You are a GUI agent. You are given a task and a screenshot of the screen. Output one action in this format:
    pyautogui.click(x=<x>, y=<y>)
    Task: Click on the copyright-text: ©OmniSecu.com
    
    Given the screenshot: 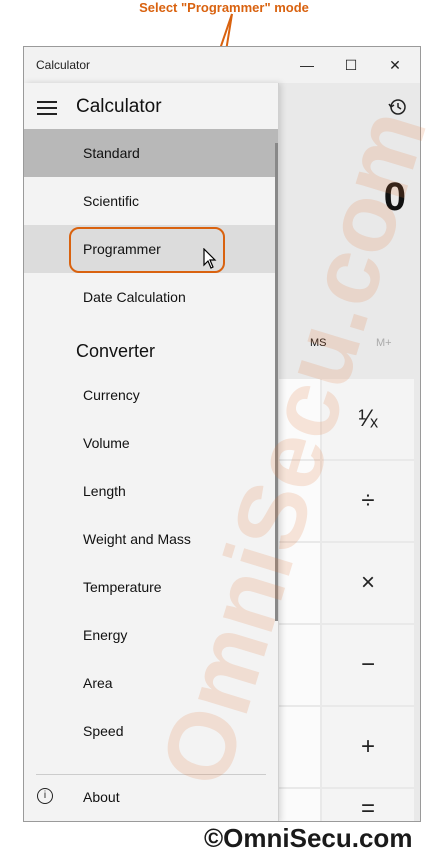 What is the action you would take?
    pyautogui.click(x=308, y=838)
    